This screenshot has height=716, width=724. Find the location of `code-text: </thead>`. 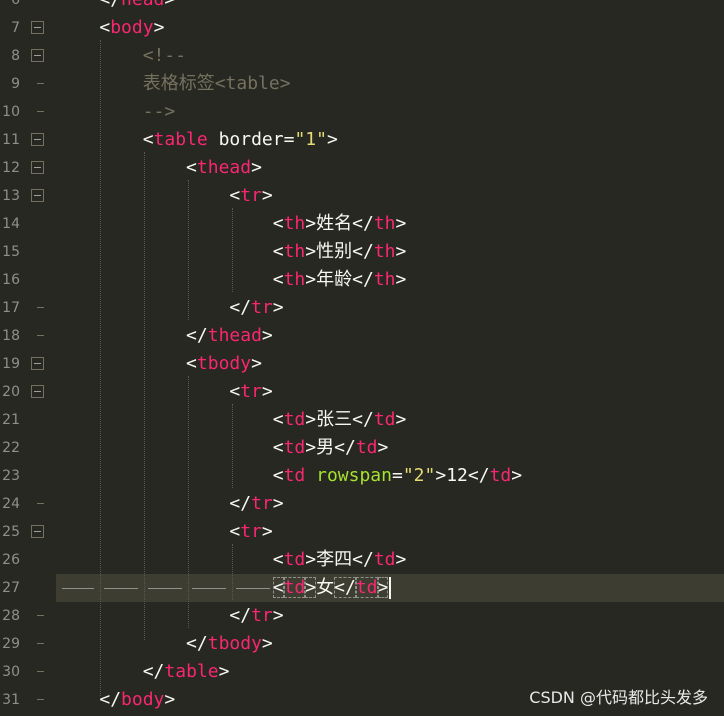

code-text: </thead> is located at coordinates (164, 336).